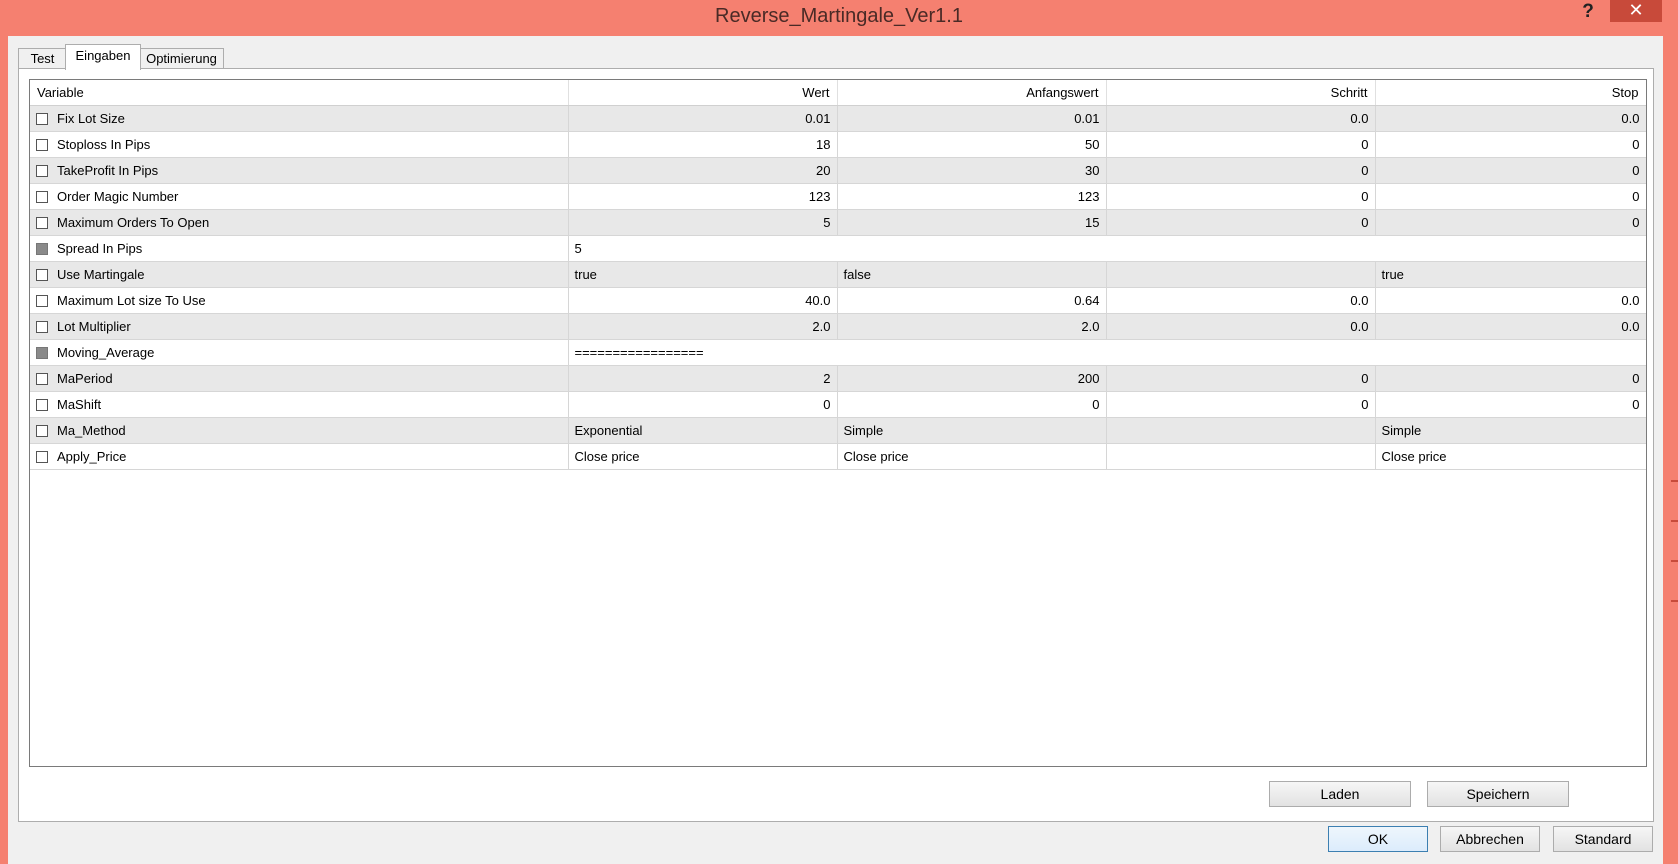  I want to click on value-cell: Exponential, so click(703, 430).